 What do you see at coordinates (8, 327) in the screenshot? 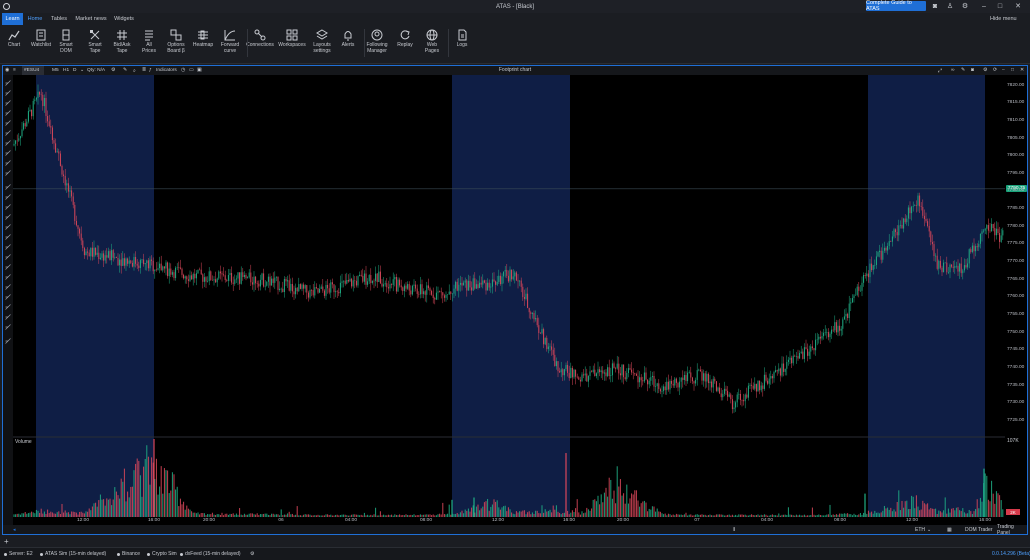
I see `magnet-icon` at bounding box center [8, 327].